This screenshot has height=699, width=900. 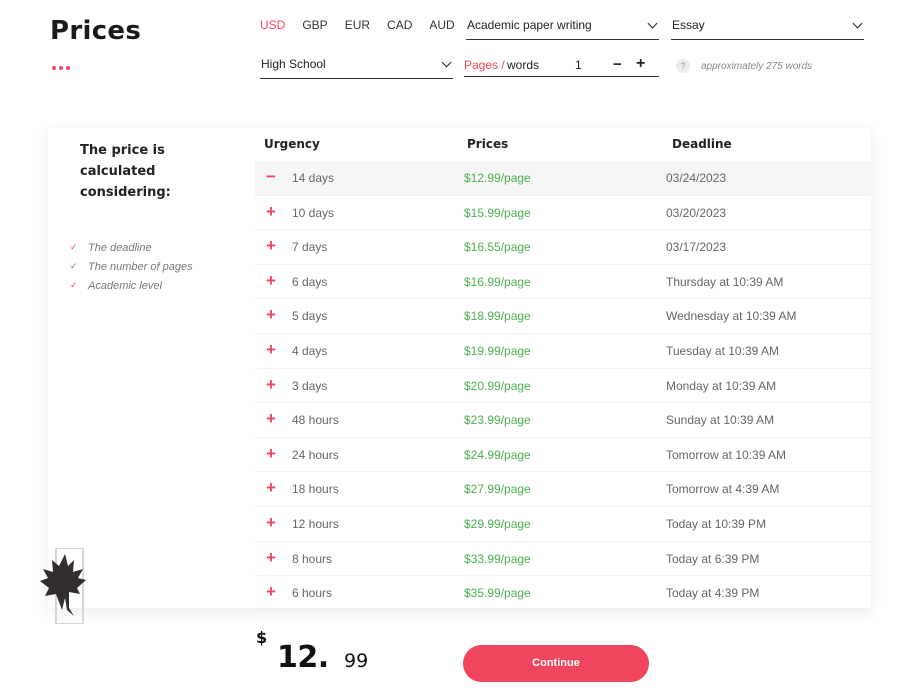 What do you see at coordinates (312, 593) in the screenshot?
I see `urgency-cell: 6 hours` at bounding box center [312, 593].